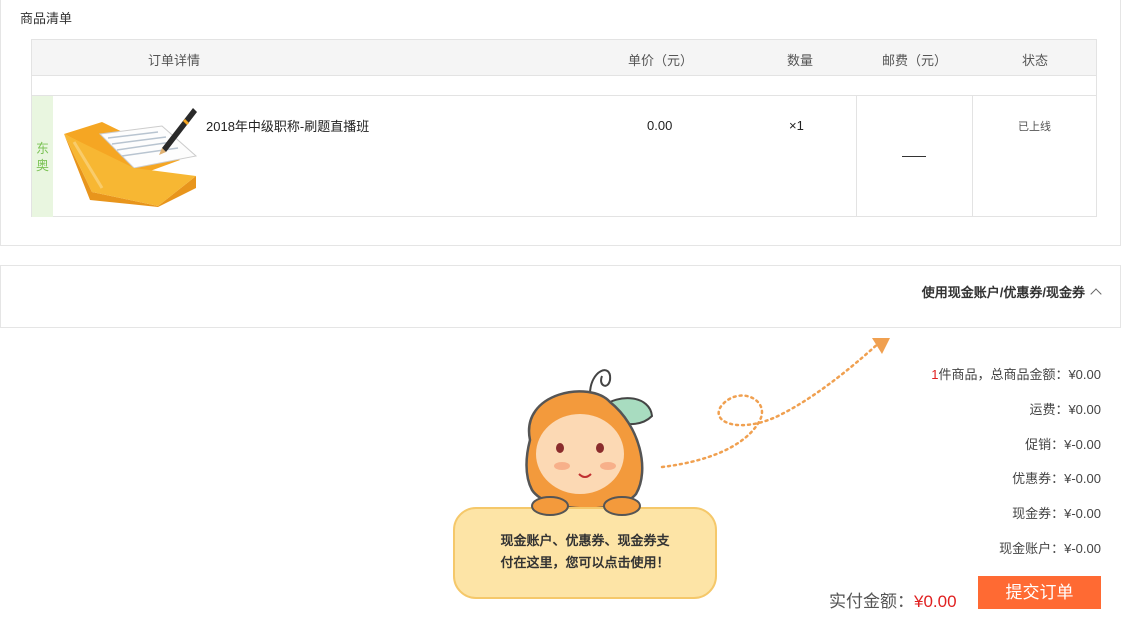  Describe the element at coordinates (287, 125) in the screenshot. I see `product-name: 2018年中级职称-刷题直播班` at that location.